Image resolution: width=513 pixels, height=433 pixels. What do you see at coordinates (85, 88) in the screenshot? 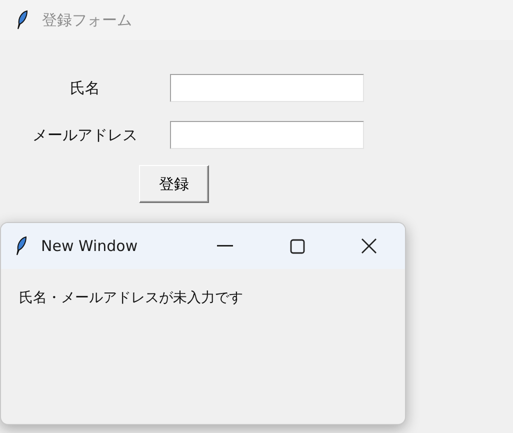
I see `field-label: 氏名` at bounding box center [85, 88].